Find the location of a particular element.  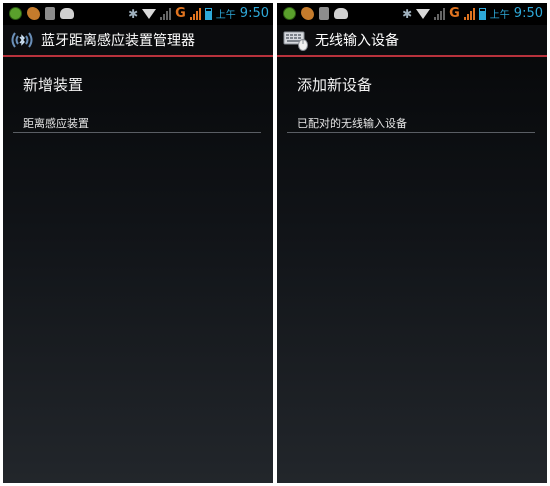

wireless-input-devices-icon is located at coordinates (296, 40).